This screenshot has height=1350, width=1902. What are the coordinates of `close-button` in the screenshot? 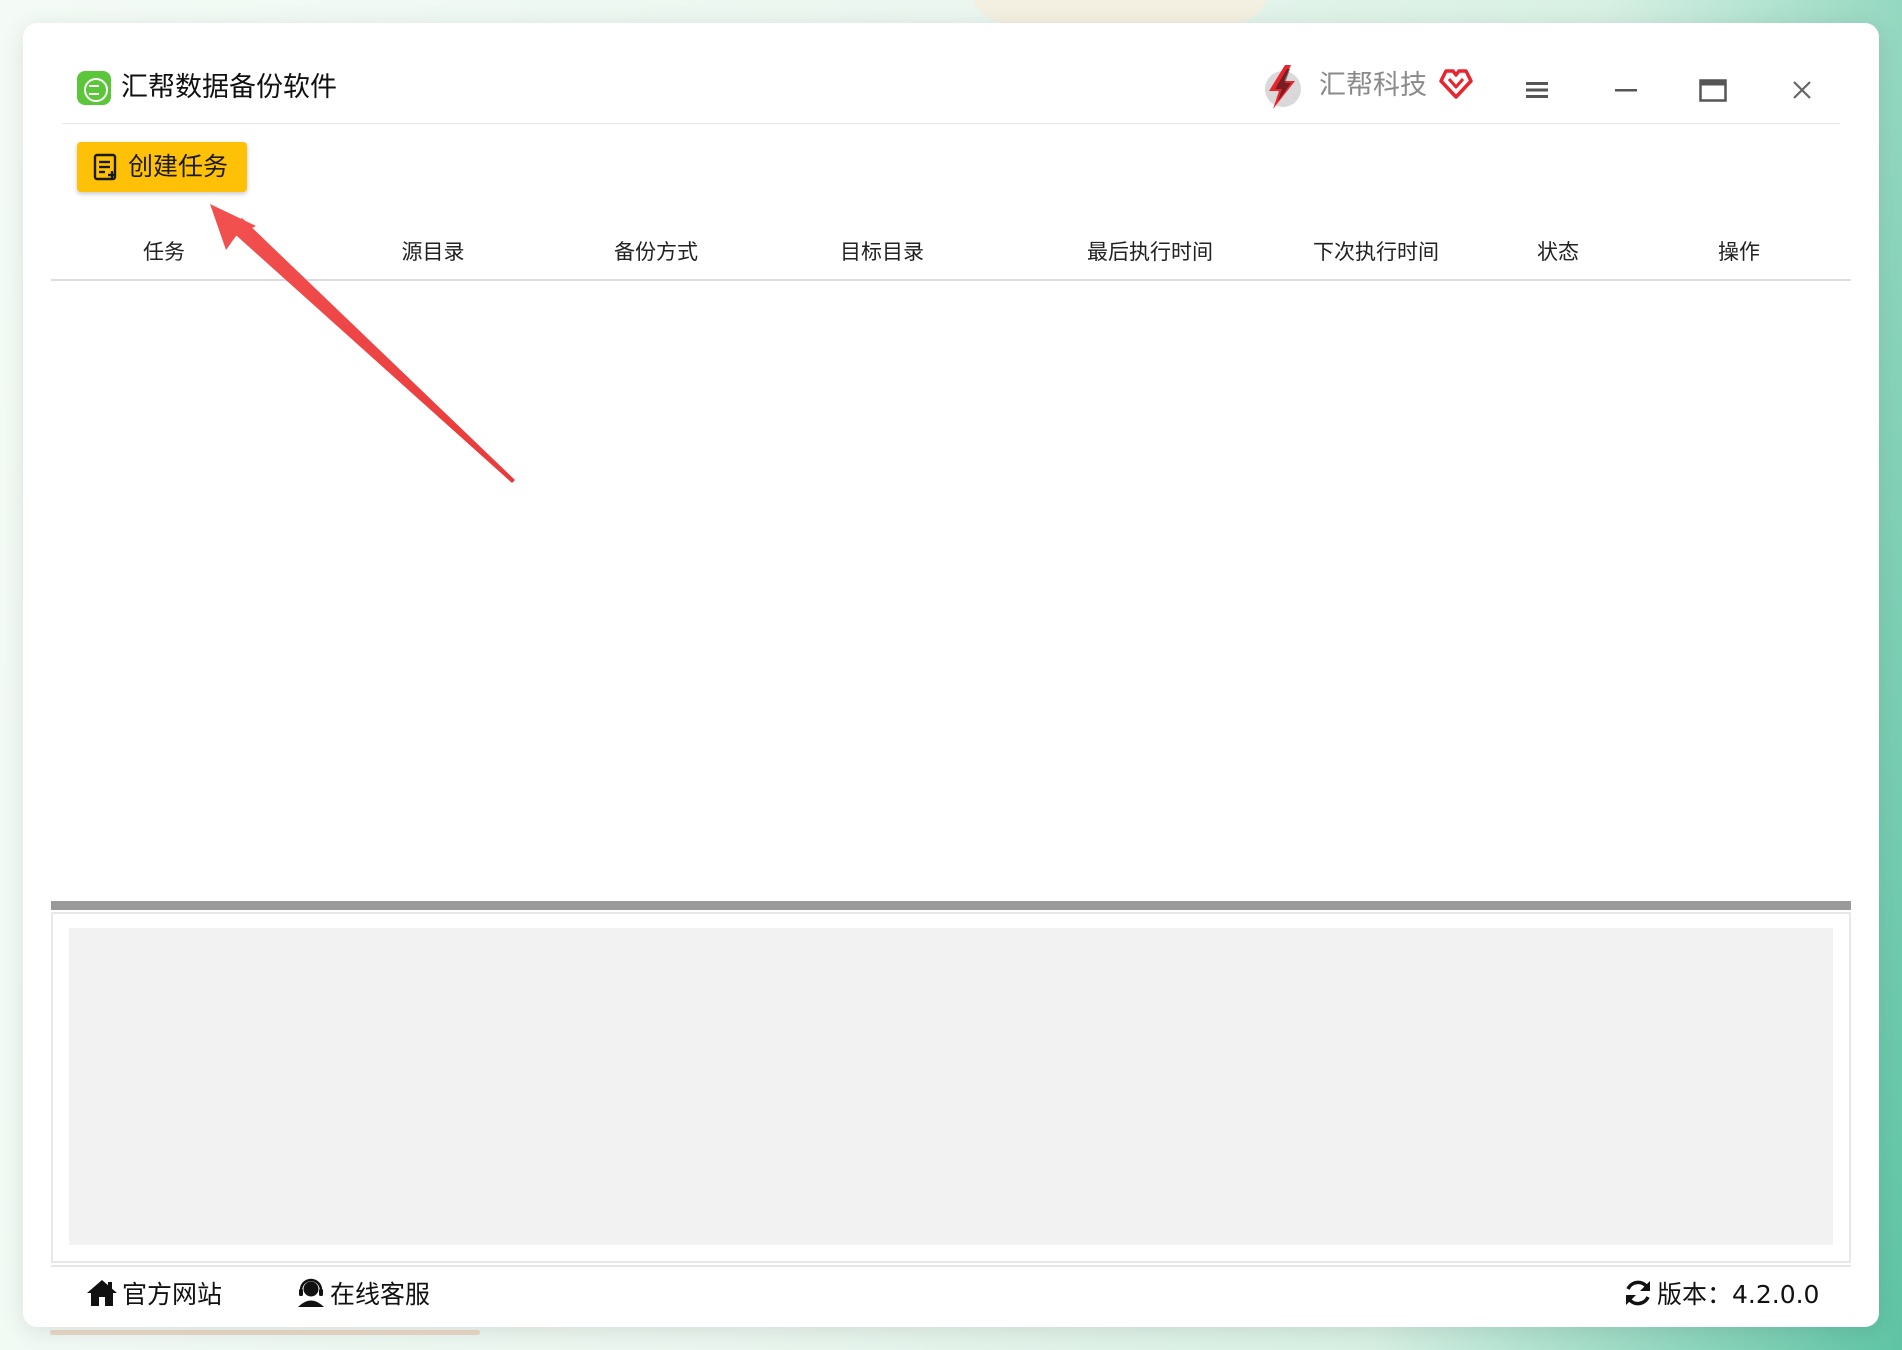 It's located at (1802, 90).